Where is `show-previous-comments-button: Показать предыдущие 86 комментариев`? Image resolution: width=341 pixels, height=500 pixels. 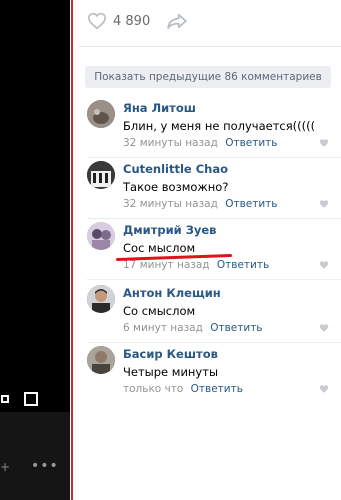 show-previous-comments-button: Показать предыдущие 86 комментариев is located at coordinates (208, 77).